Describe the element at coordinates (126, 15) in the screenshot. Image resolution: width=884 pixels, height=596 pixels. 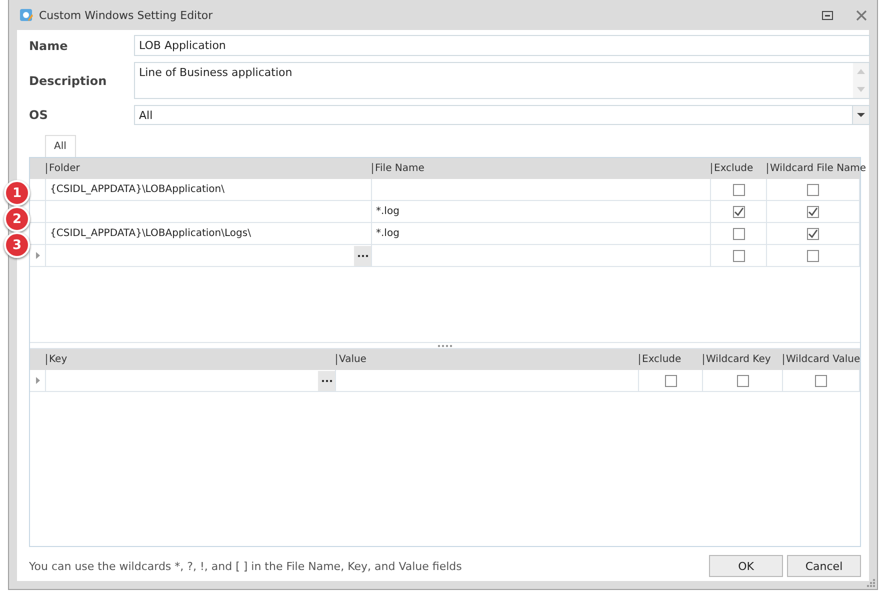
I see `window-title: Custom Windows Setting Editor` at that location.